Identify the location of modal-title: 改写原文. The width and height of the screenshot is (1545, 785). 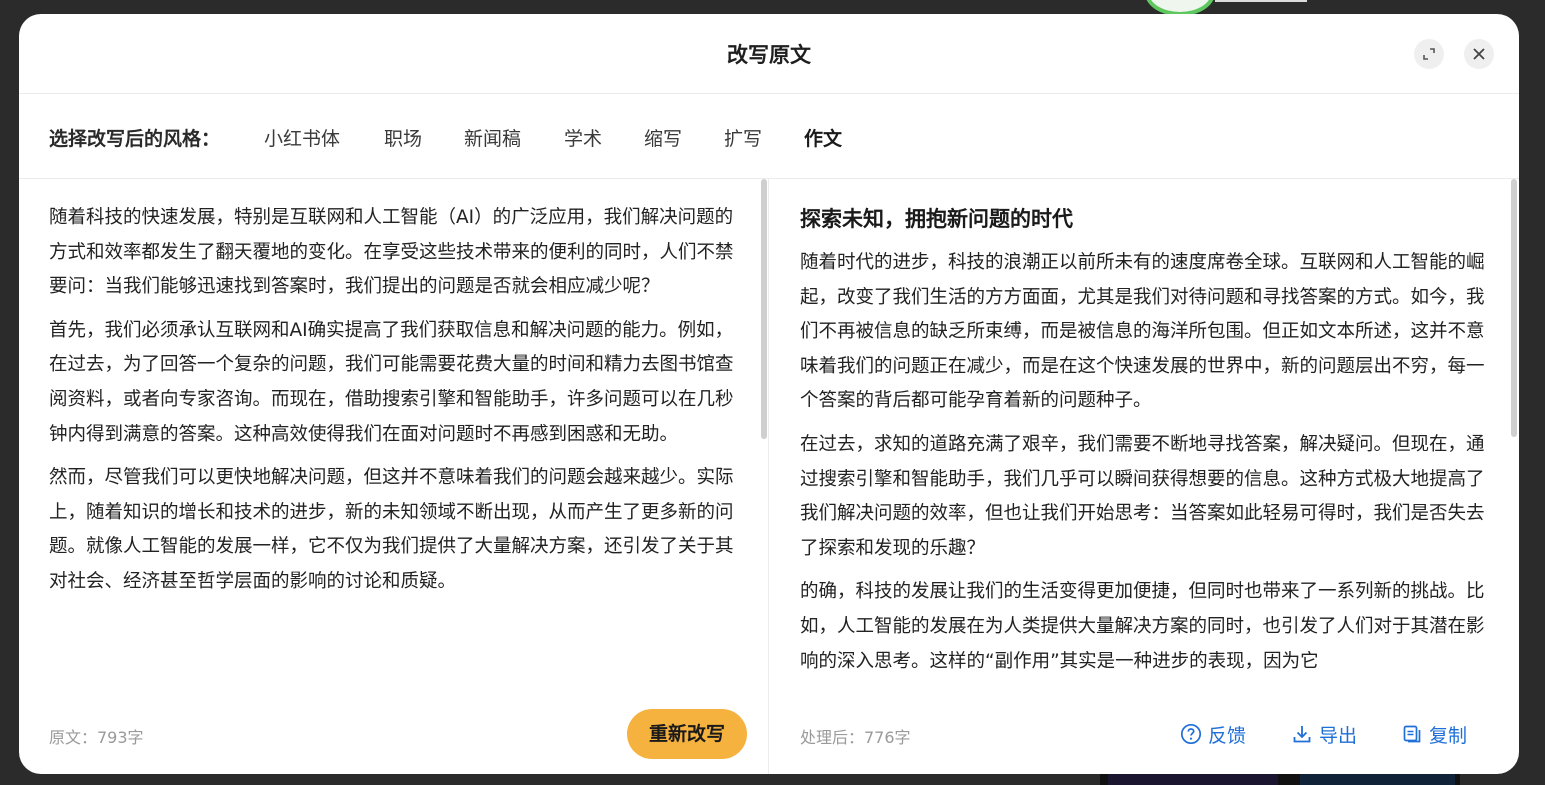
(769, 55).